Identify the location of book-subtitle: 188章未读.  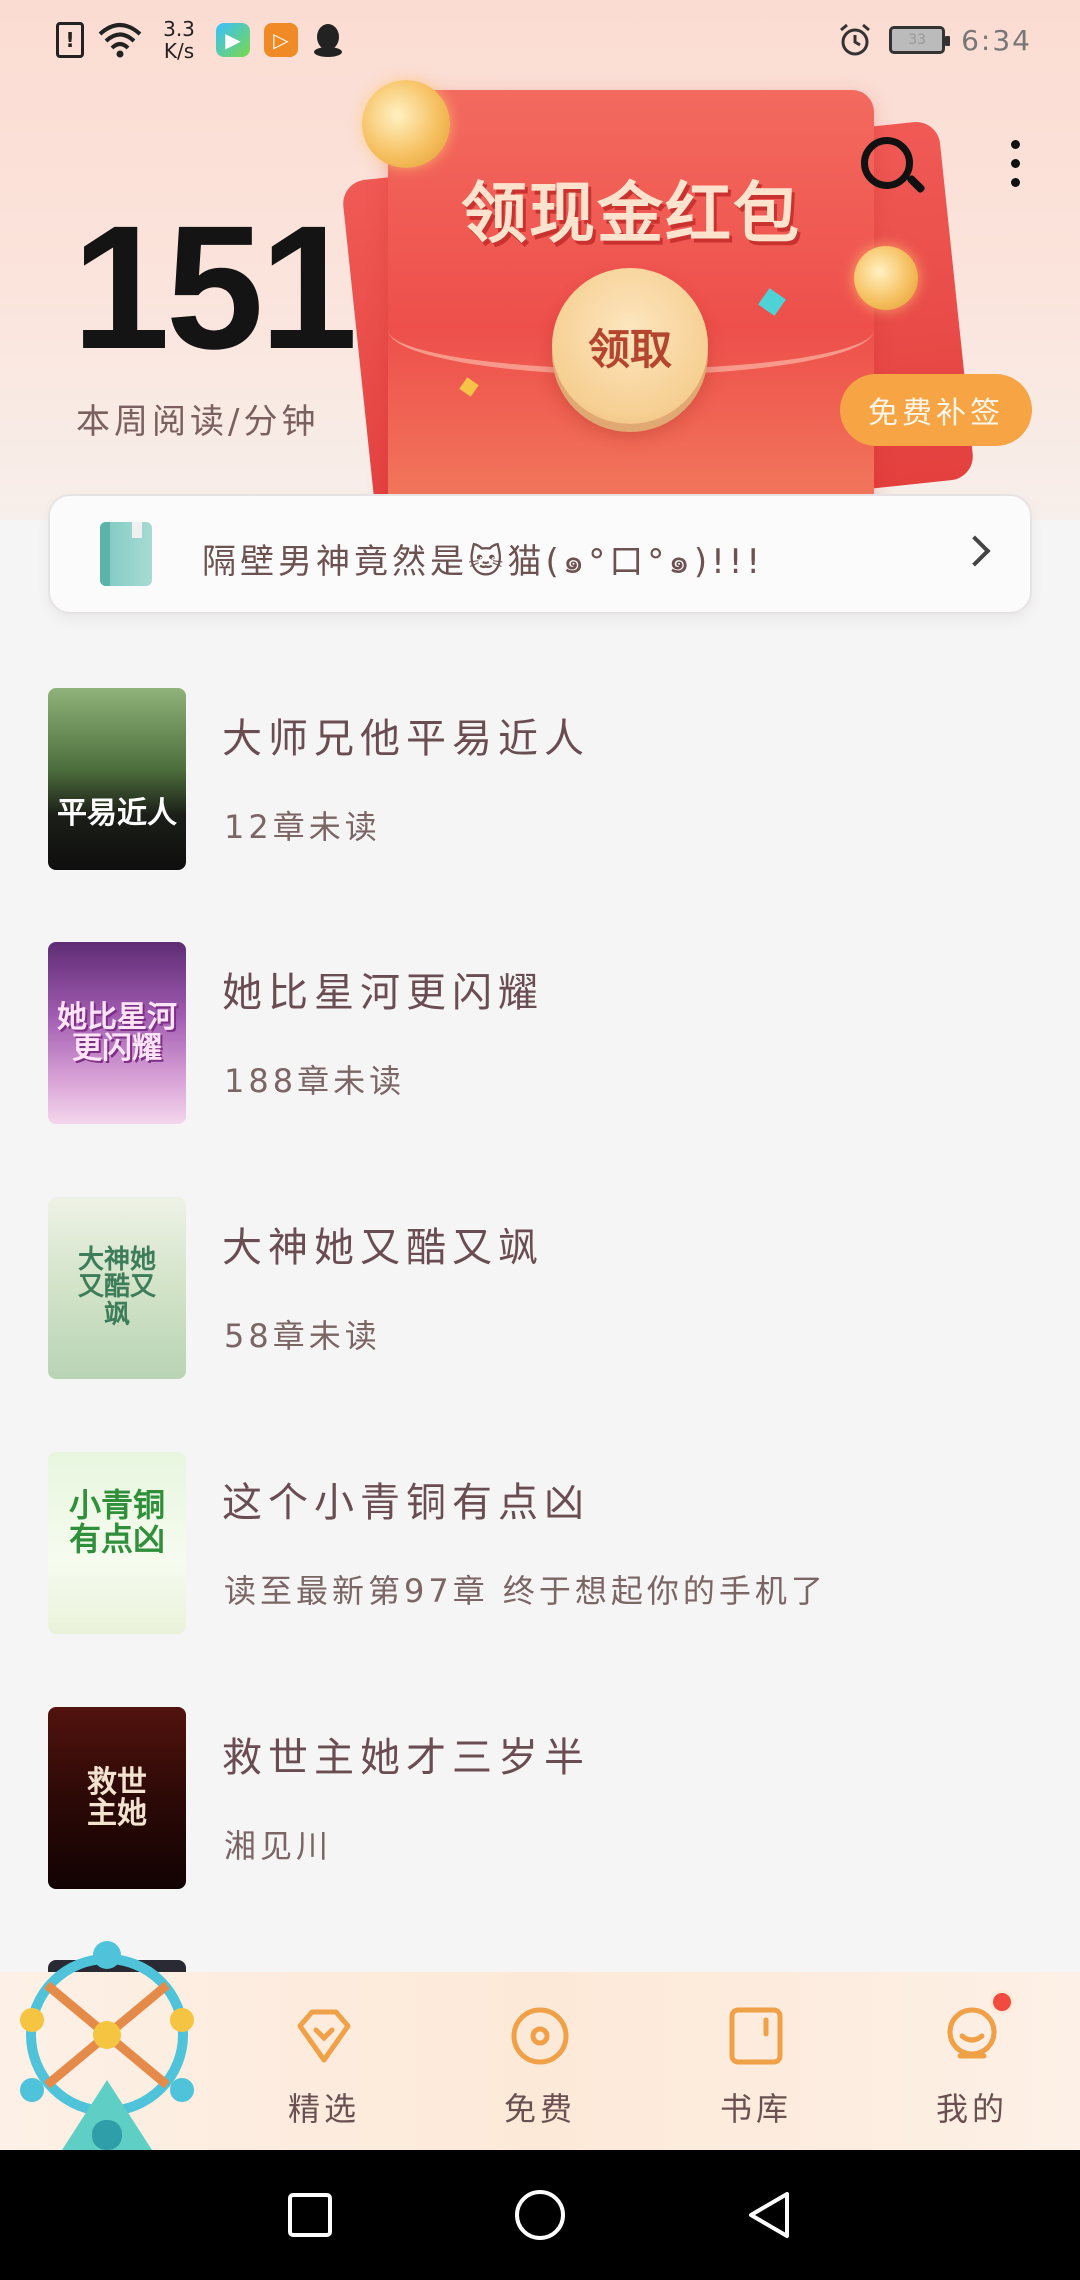
(315, 1081).